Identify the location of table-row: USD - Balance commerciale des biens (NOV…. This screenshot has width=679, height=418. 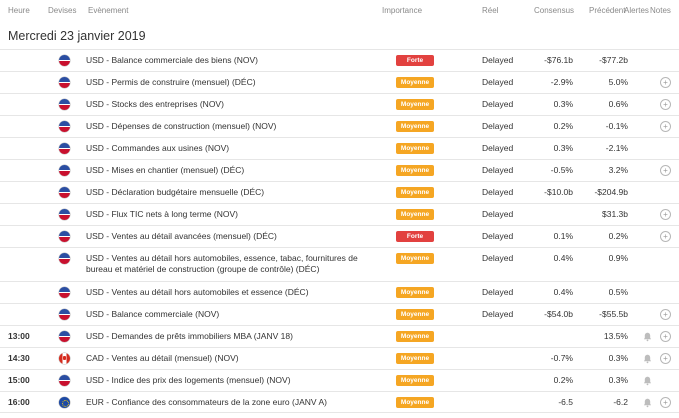
(339, 60).